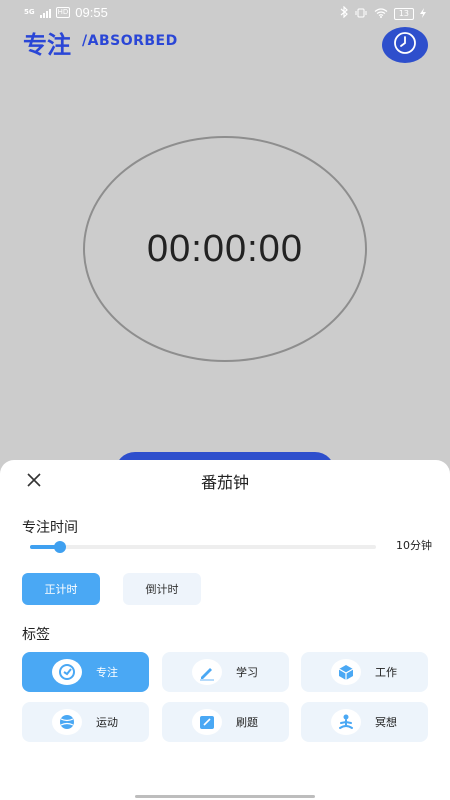 This screenshot has height=800, width=450. I want to click on focus-target-icon, so click(67, 672).